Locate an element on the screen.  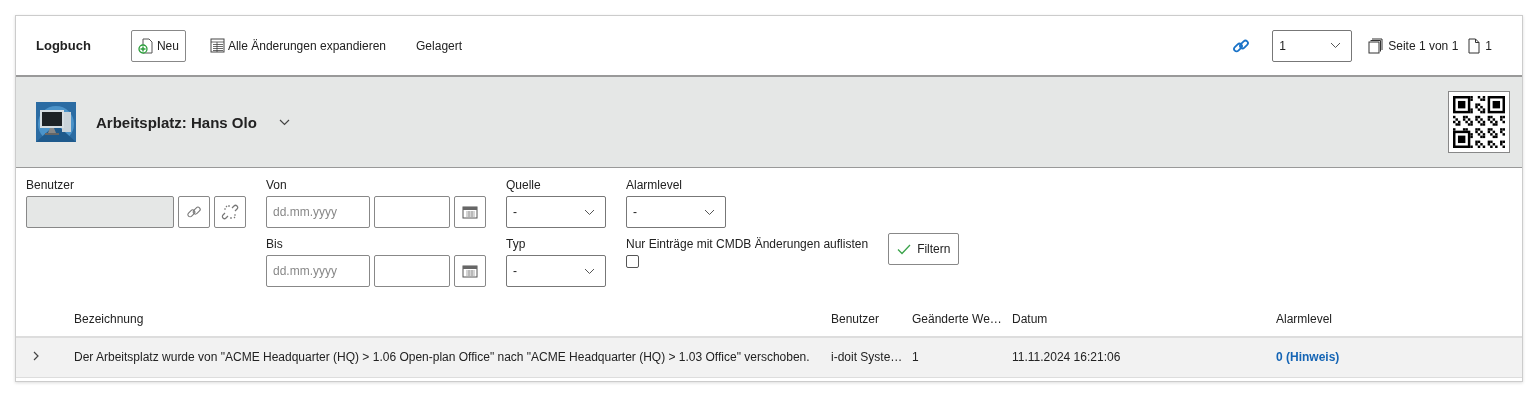
check-icon is located at coordinates (904, 249).